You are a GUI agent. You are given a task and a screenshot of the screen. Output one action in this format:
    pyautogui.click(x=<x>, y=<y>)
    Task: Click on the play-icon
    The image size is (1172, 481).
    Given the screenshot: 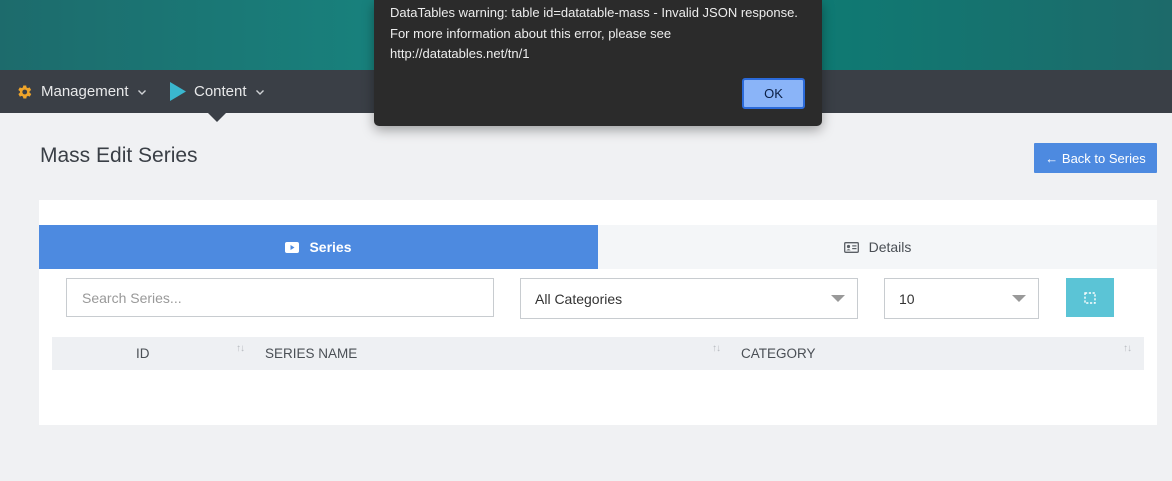 What is the action you would take?
    pyautogui.click(x=177, y=91)
    